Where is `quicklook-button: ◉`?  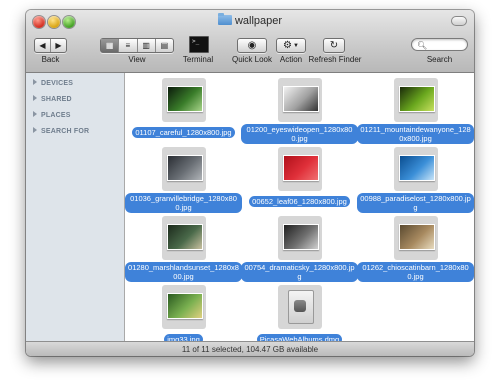
quicklook-button: ◉ is located at coordinates (252, 45).